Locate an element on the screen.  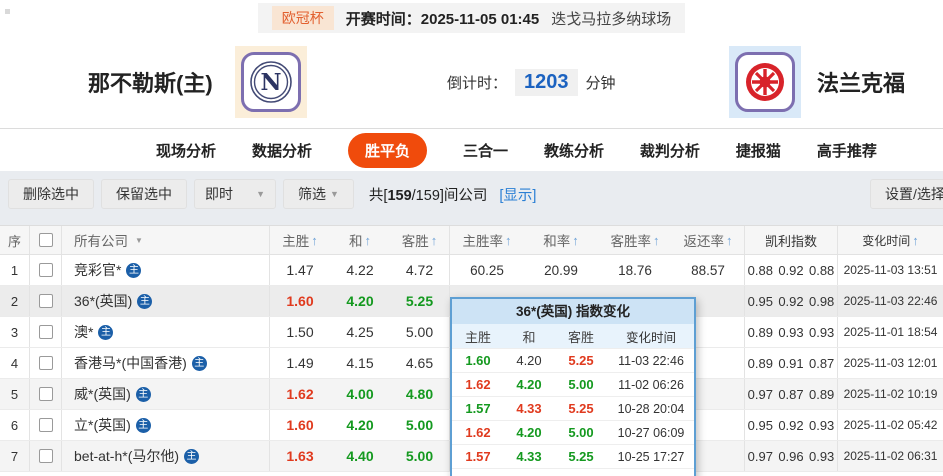
kelly-value: 0.89 is located at coordinates (821, 394).